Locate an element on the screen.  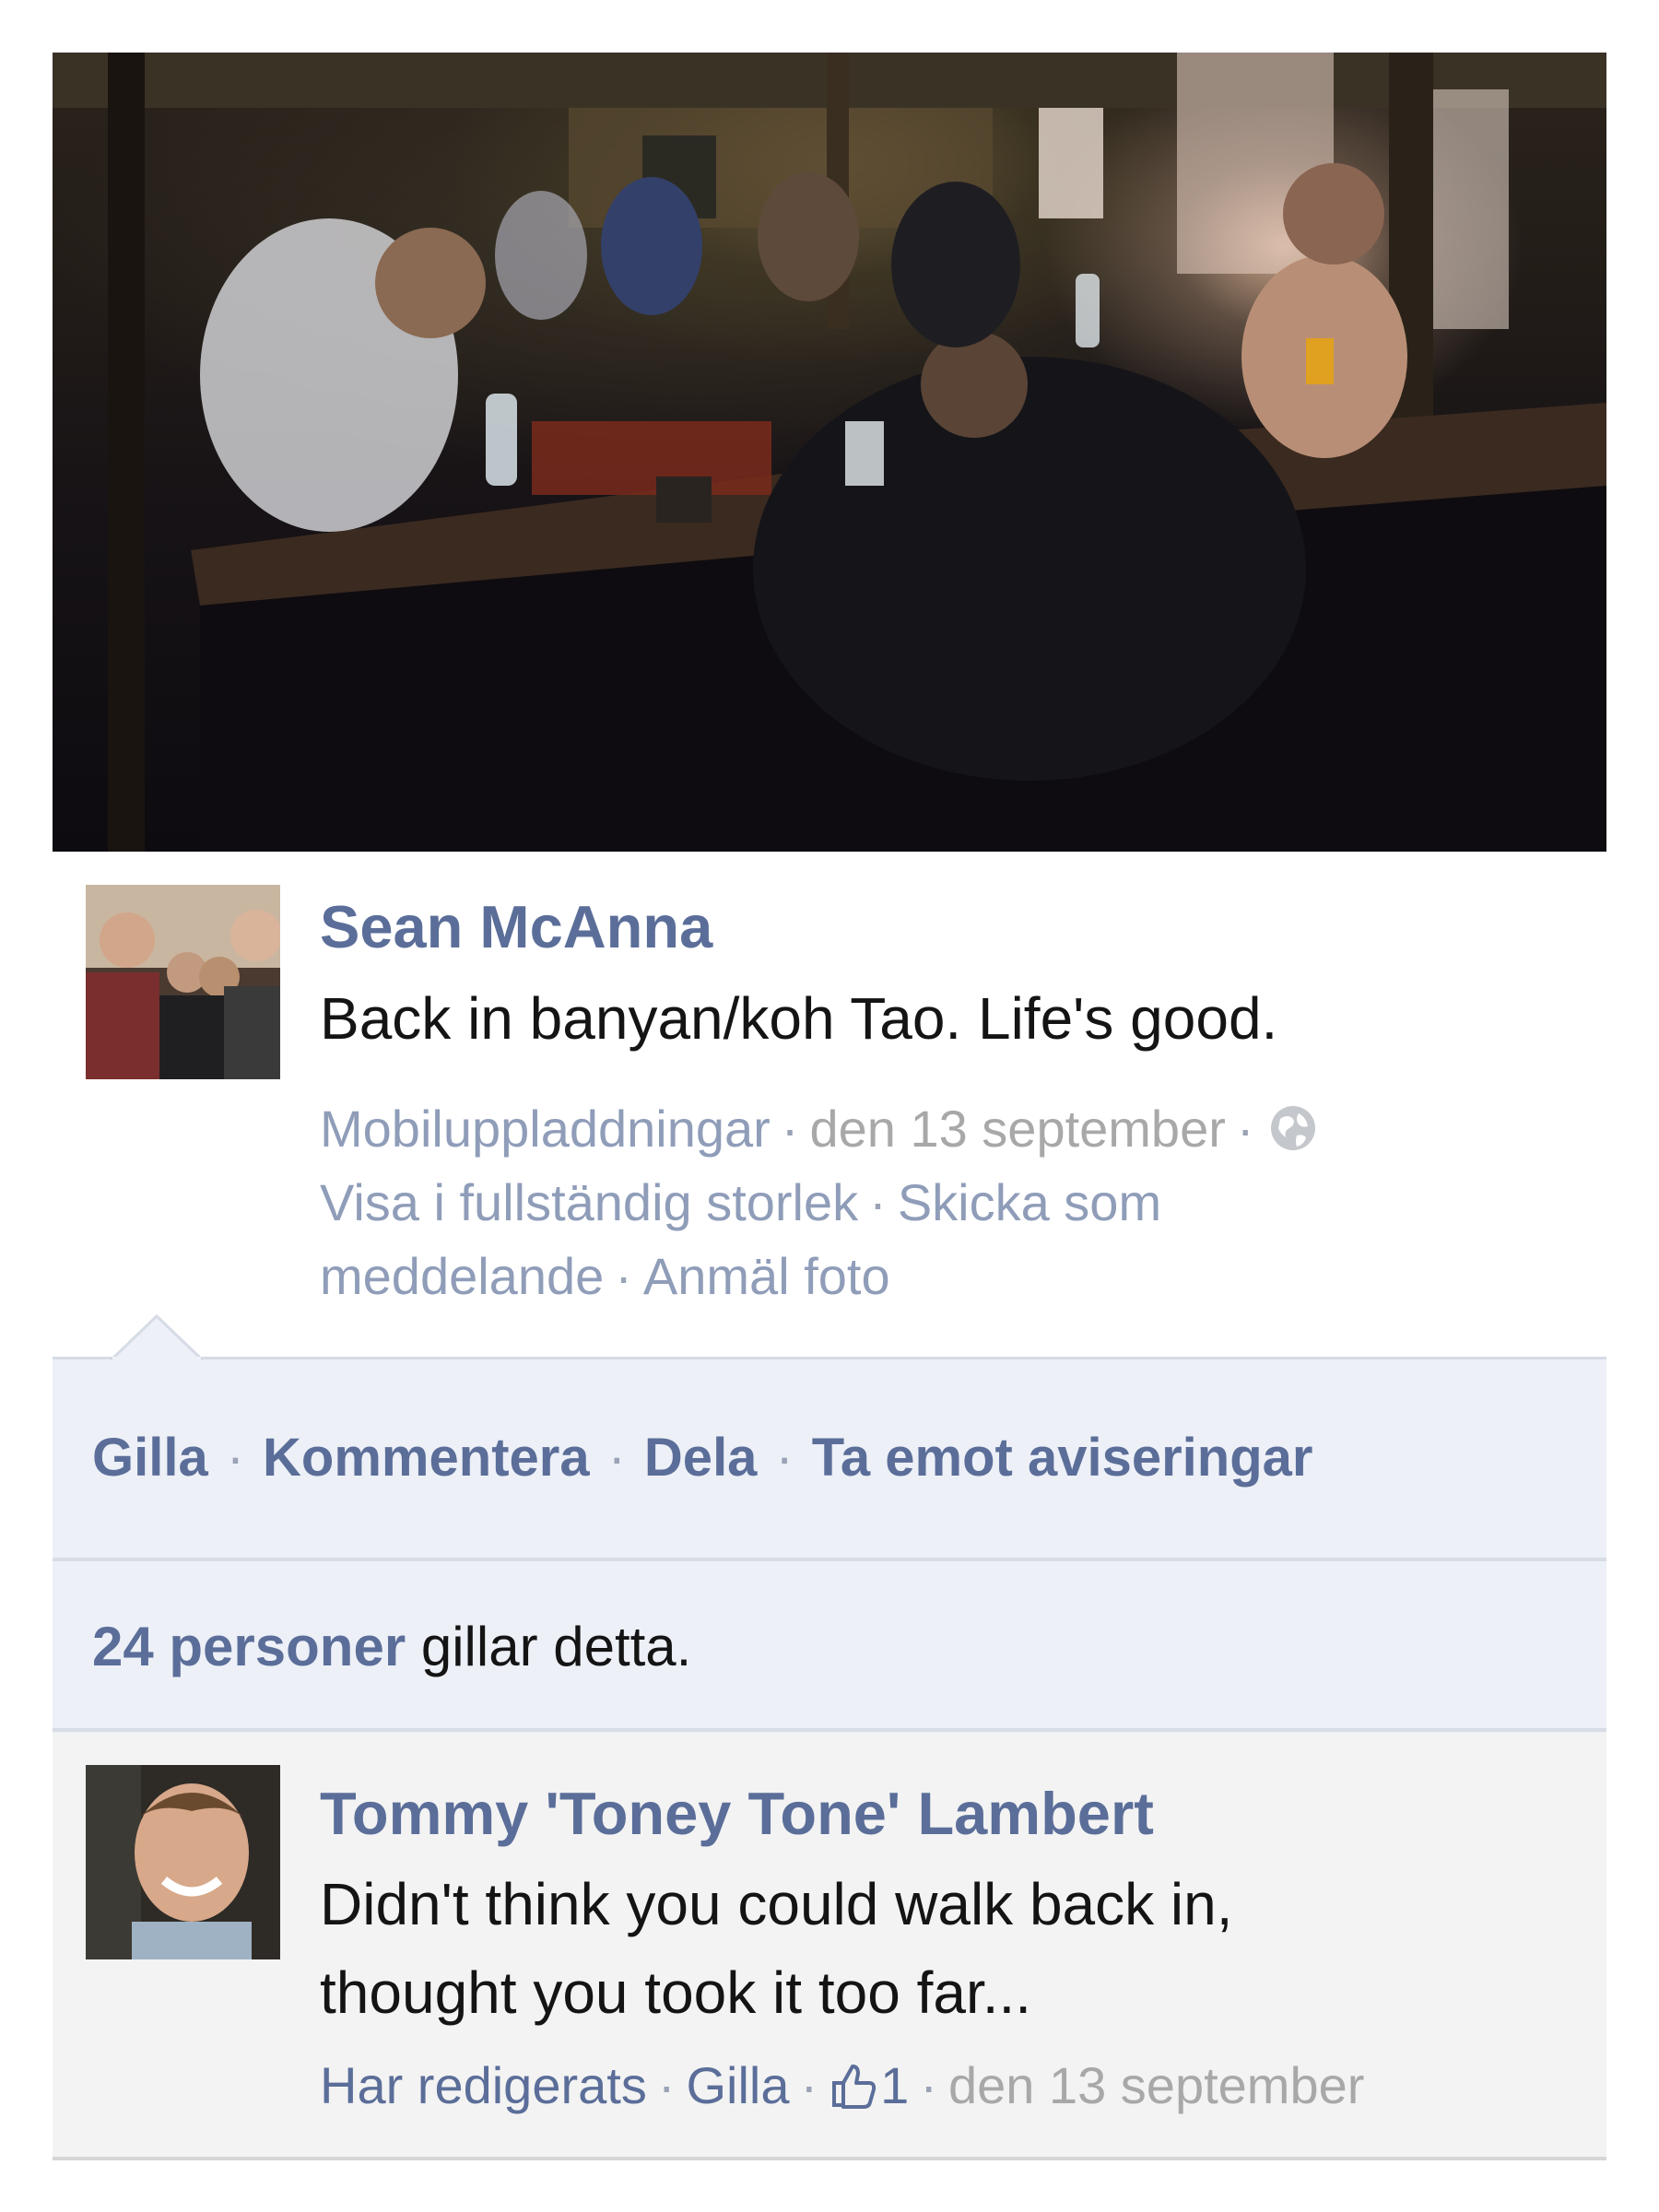
notifications-button: Ta emot aviseringar is located at coordinates (1062, 1458).